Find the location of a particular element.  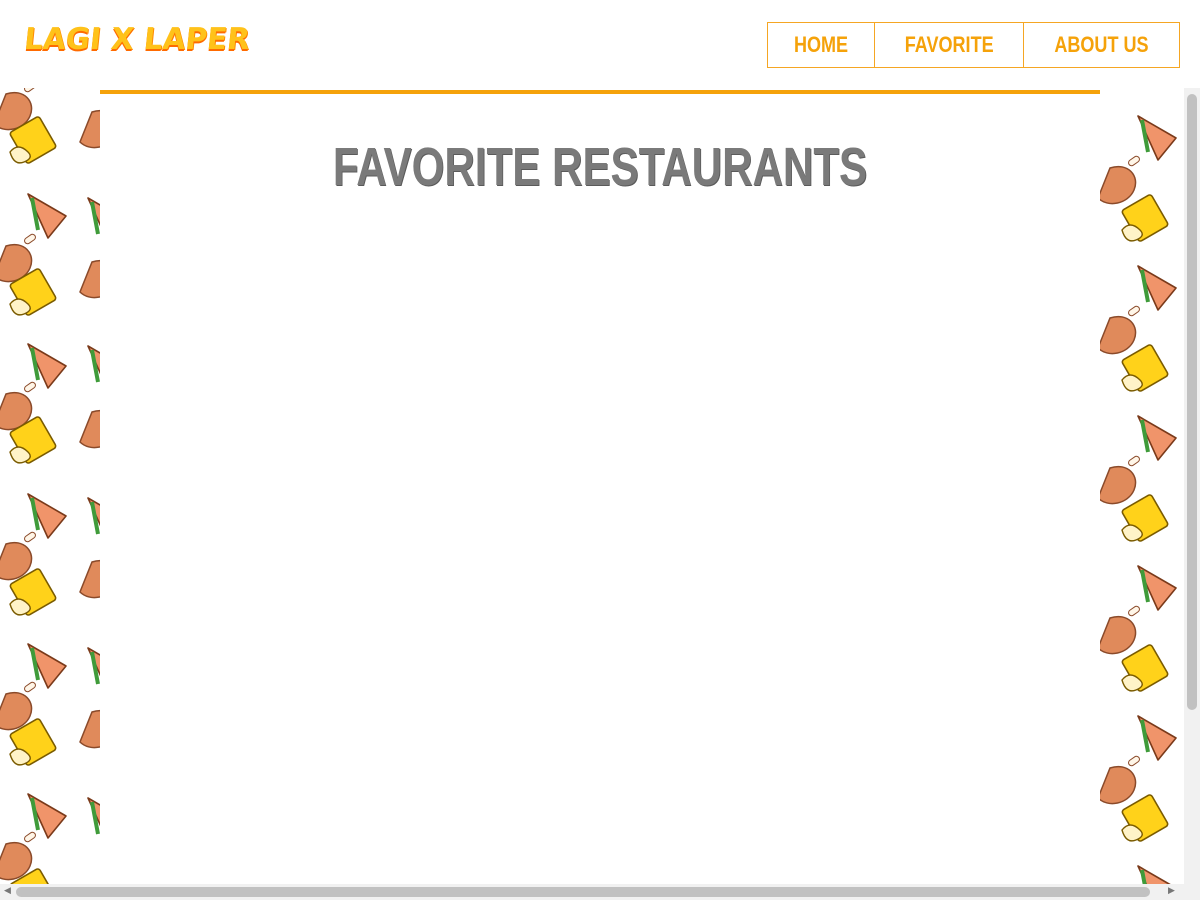

nav-home-link: HOME is located at coordinates (820, 45).